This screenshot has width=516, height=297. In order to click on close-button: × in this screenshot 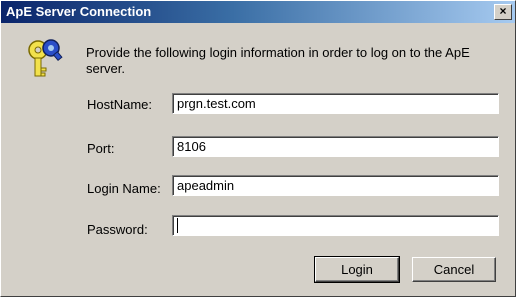, I will do `click(503, 12)`.